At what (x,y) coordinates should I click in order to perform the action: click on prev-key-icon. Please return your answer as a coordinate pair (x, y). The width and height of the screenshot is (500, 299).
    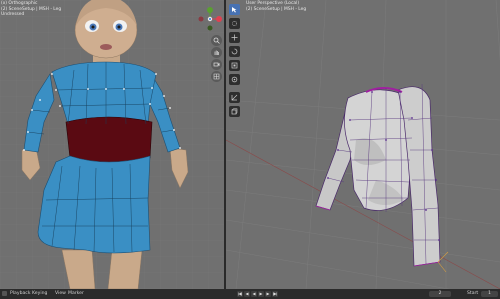
    Looking at the image, I should click on (247, 293).